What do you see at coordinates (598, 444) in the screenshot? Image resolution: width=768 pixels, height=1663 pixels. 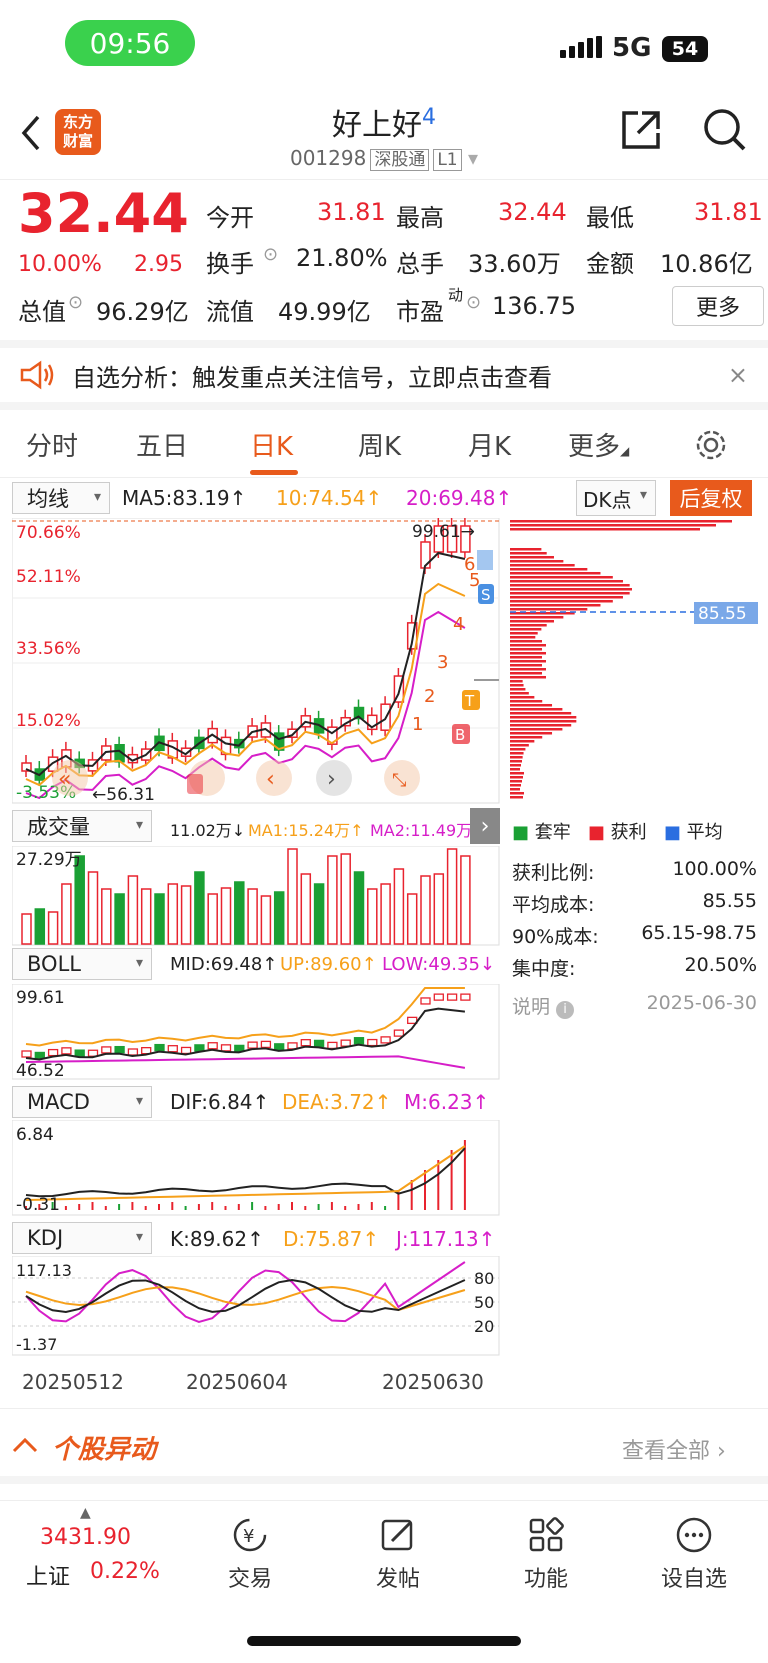 I see `tab-more: 更多◢` at bounding box center [598, 444].